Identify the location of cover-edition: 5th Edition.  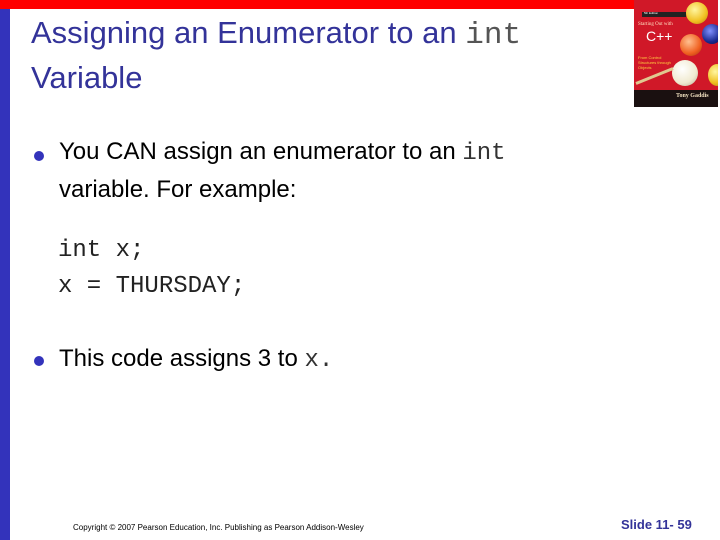
(651, 13).